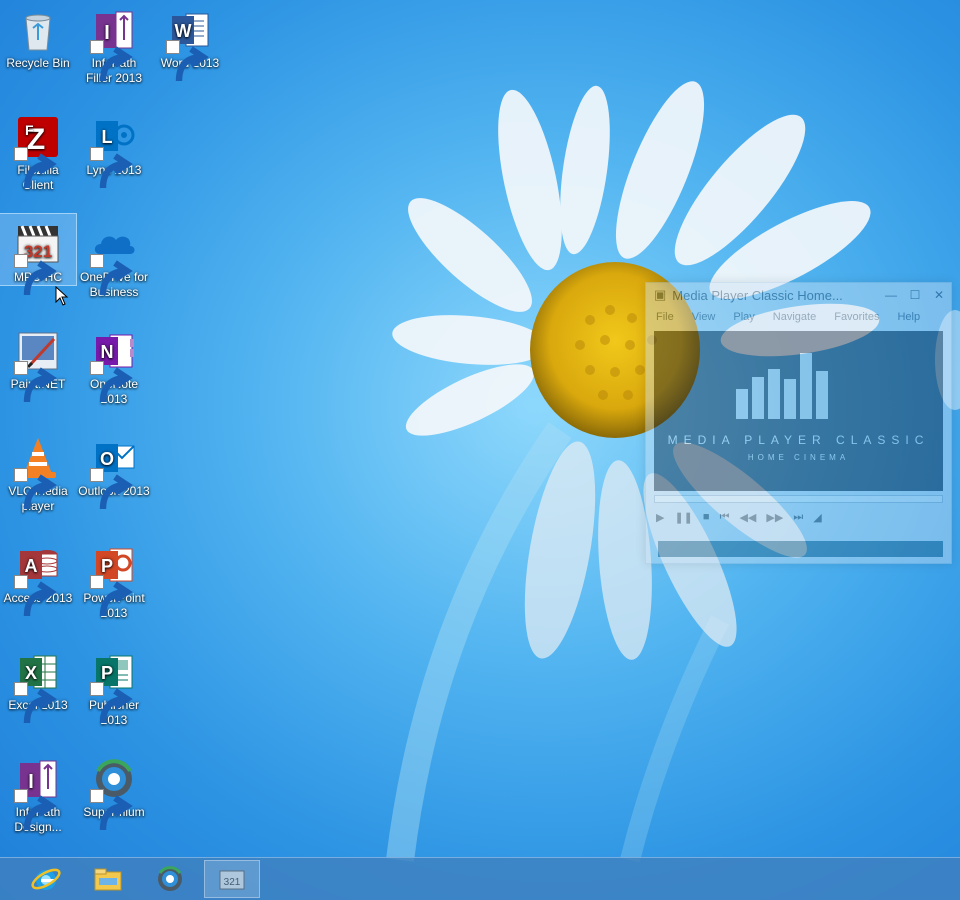 Image resolution: width=960 pixels, height=900 pixels. Describe the element at coordinates (798, 440) in the screenshot. I see `mpc-logo-text: MEDIA PLAYER CLASSIC` at that location.